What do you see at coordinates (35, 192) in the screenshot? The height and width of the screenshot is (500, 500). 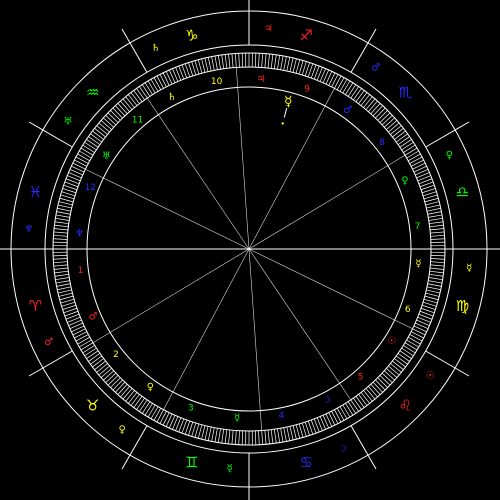 I see `zodiac-sign-glyph-pisces: ♓` at bounding box center [35, 192].